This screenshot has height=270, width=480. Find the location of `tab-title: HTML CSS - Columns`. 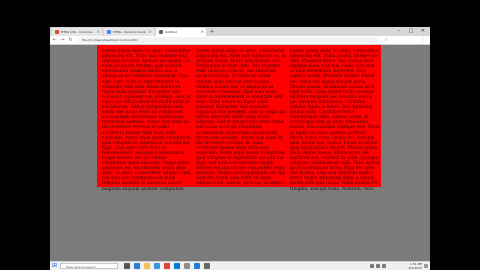

tab-title: HTML CSS - Columns is located at coordinates (77, 32).